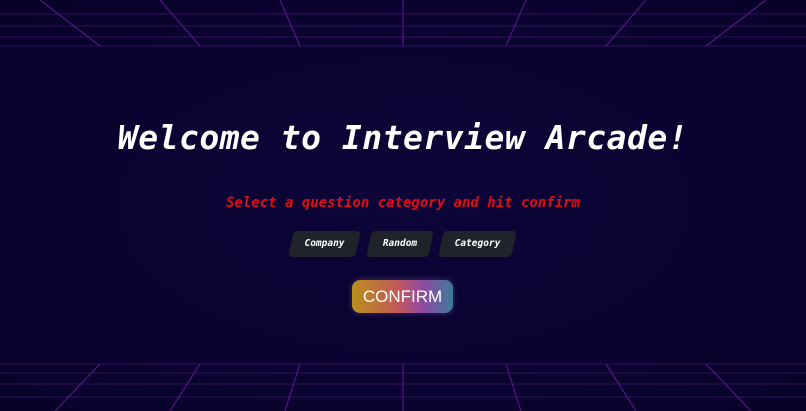 The image size is (806, 411). I want to click on category-options: Company Random Category, so click(403, 244).